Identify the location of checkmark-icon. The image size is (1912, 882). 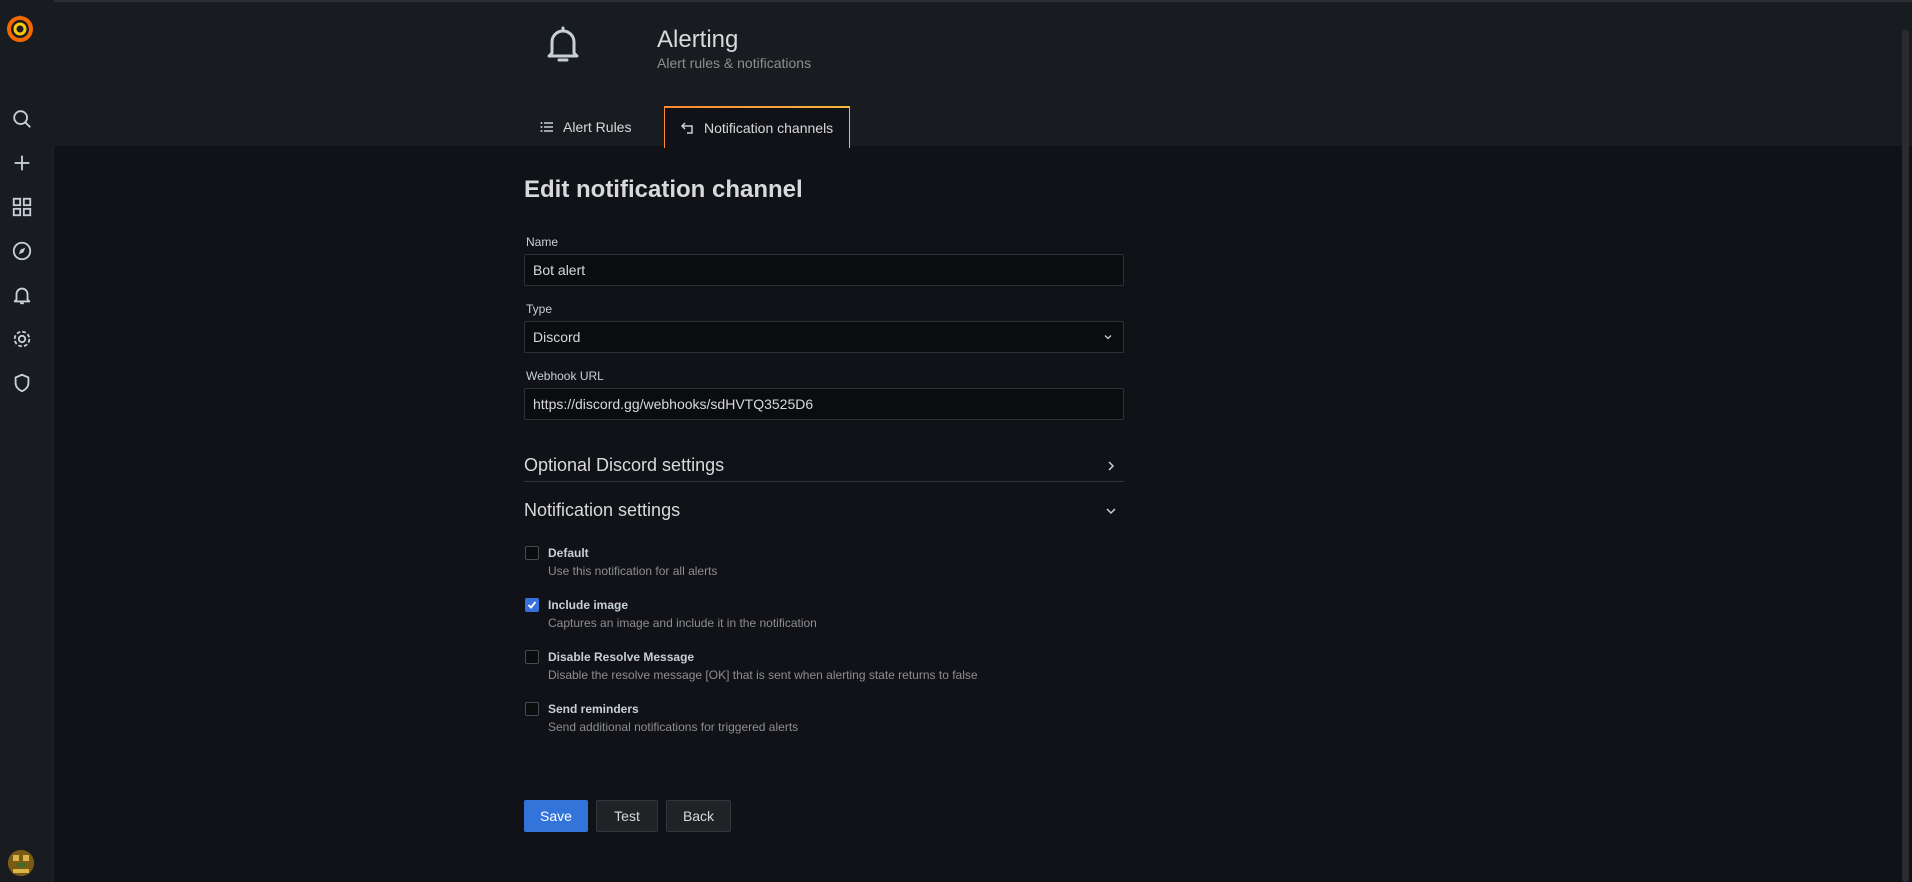
(532, 605).